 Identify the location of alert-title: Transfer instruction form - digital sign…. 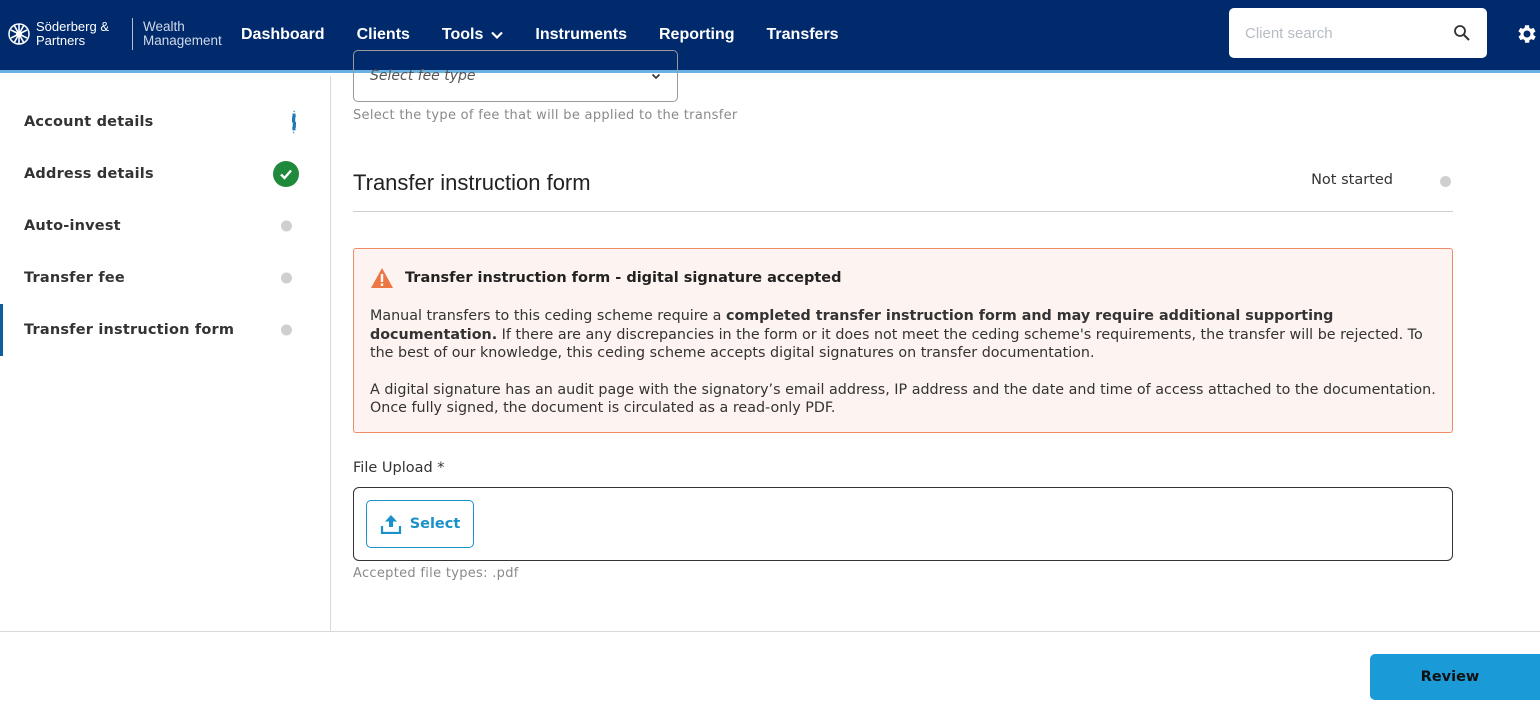
(623, 278).